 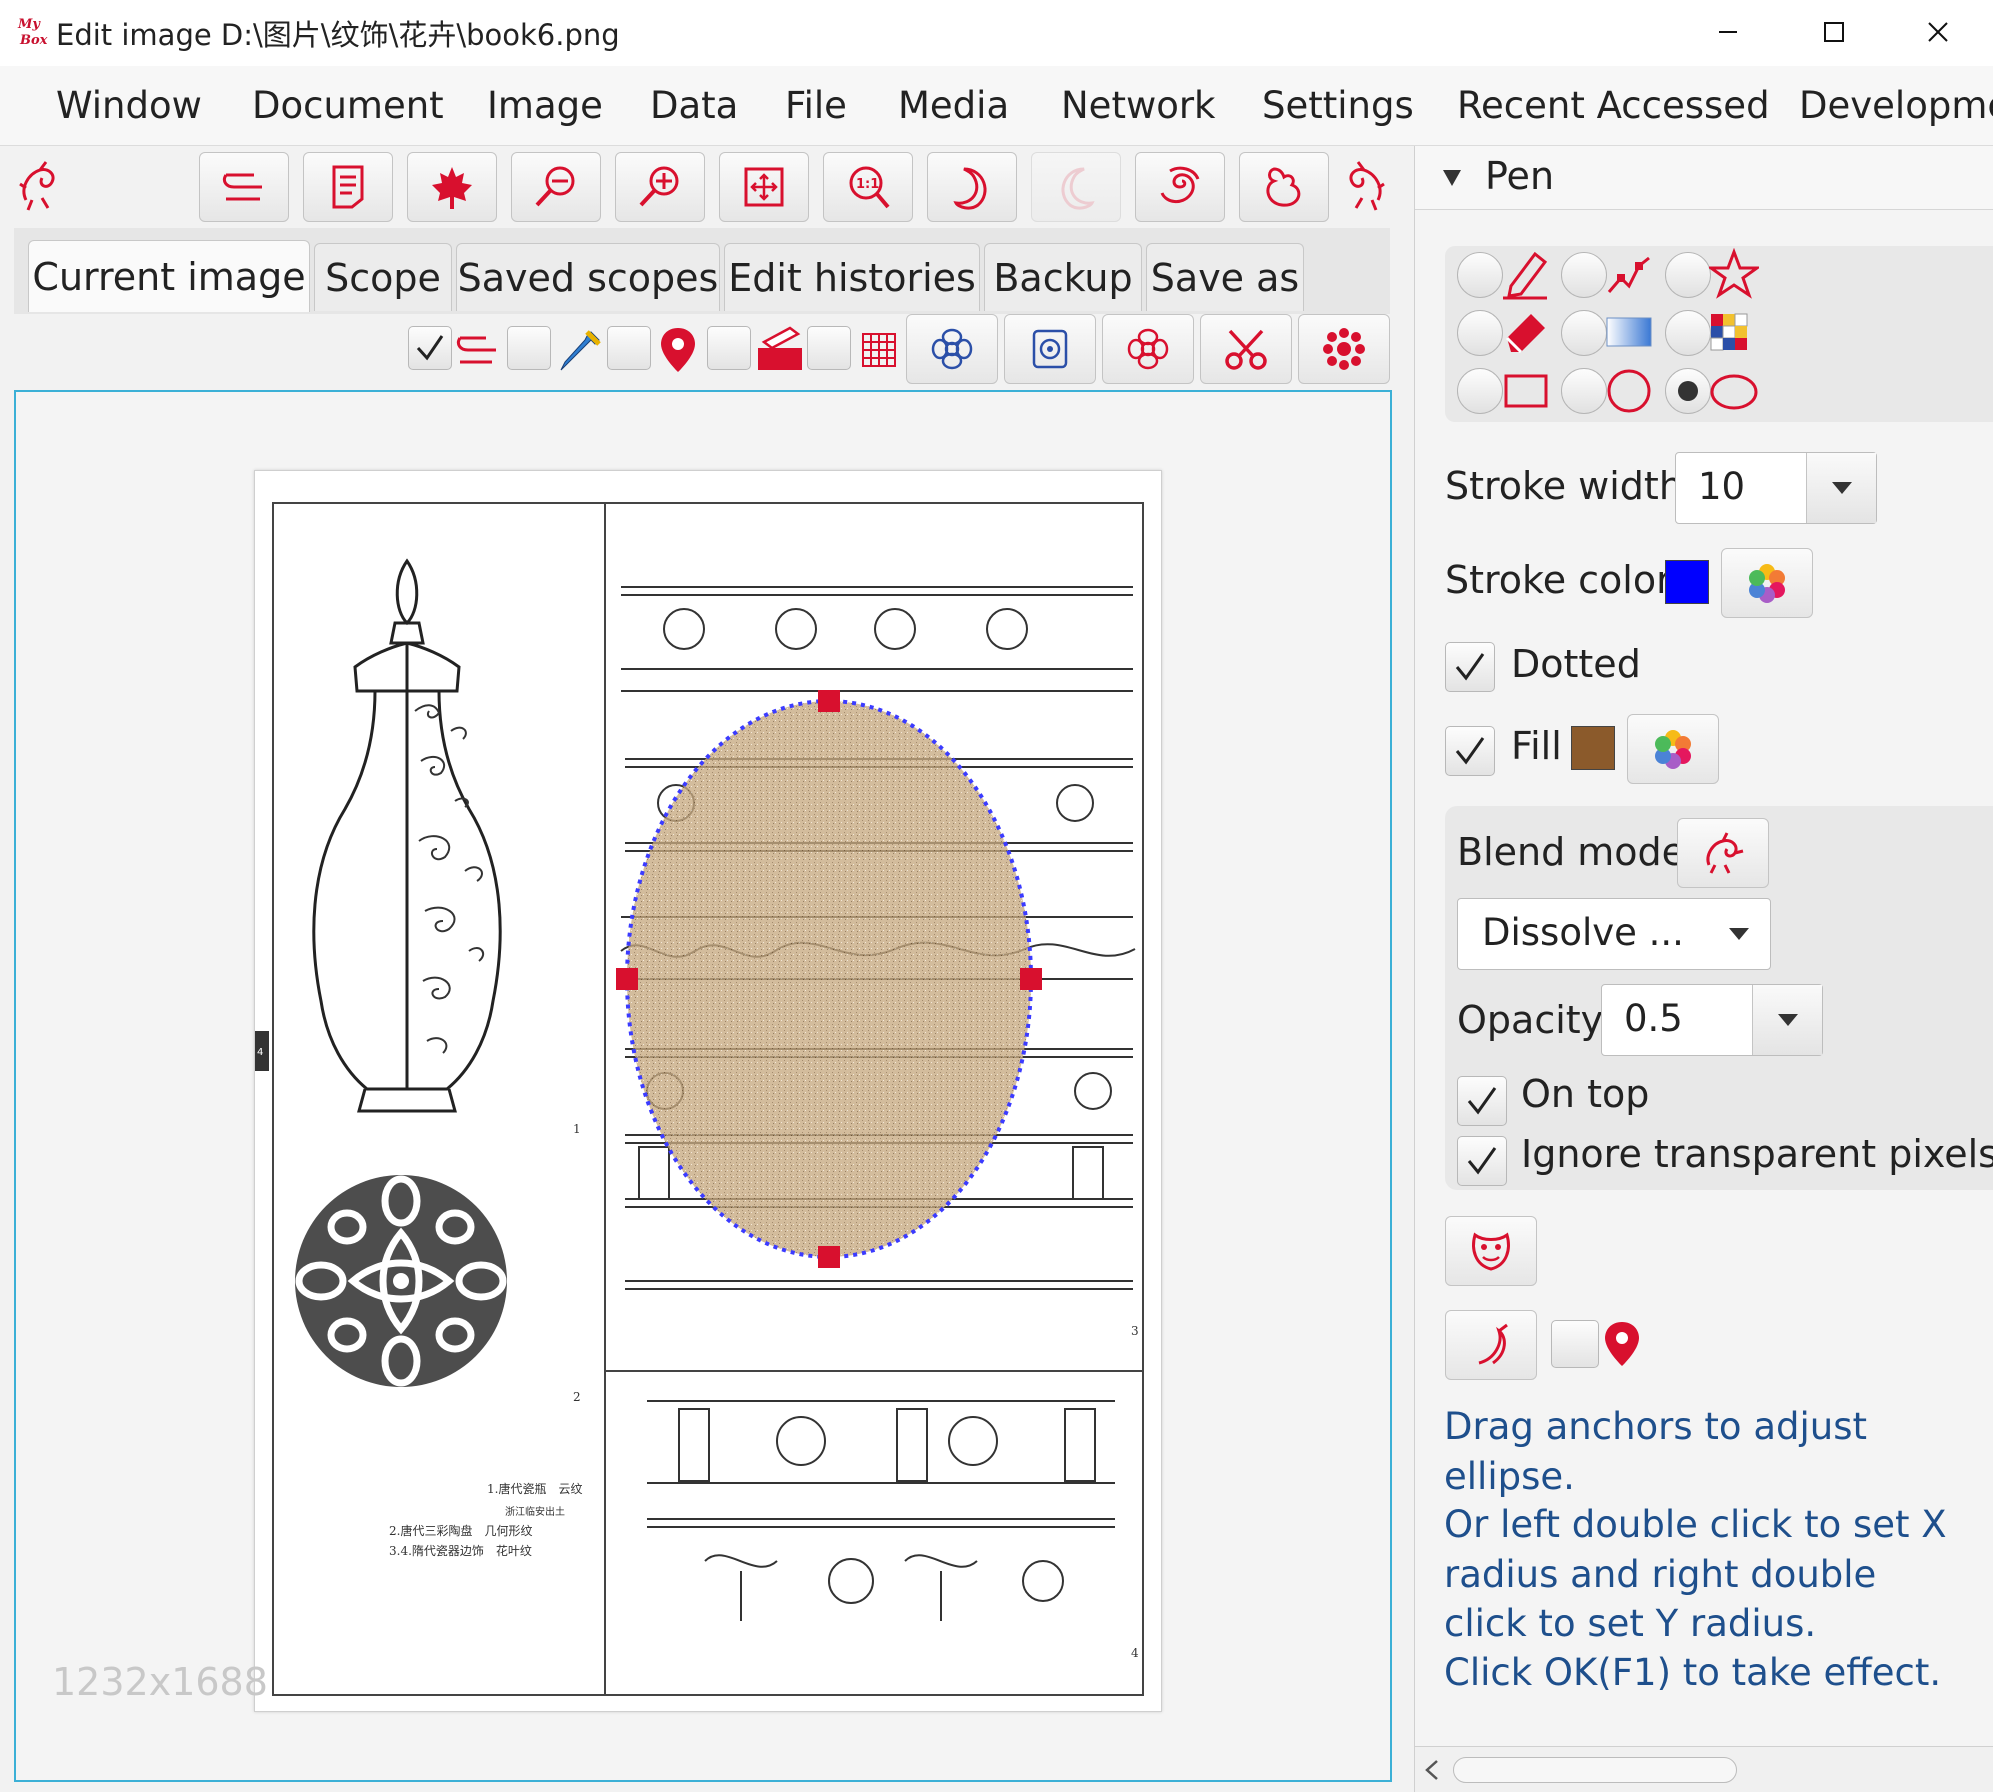 I want to click on on-top-label: On top, so click(x=1585, y=1094).